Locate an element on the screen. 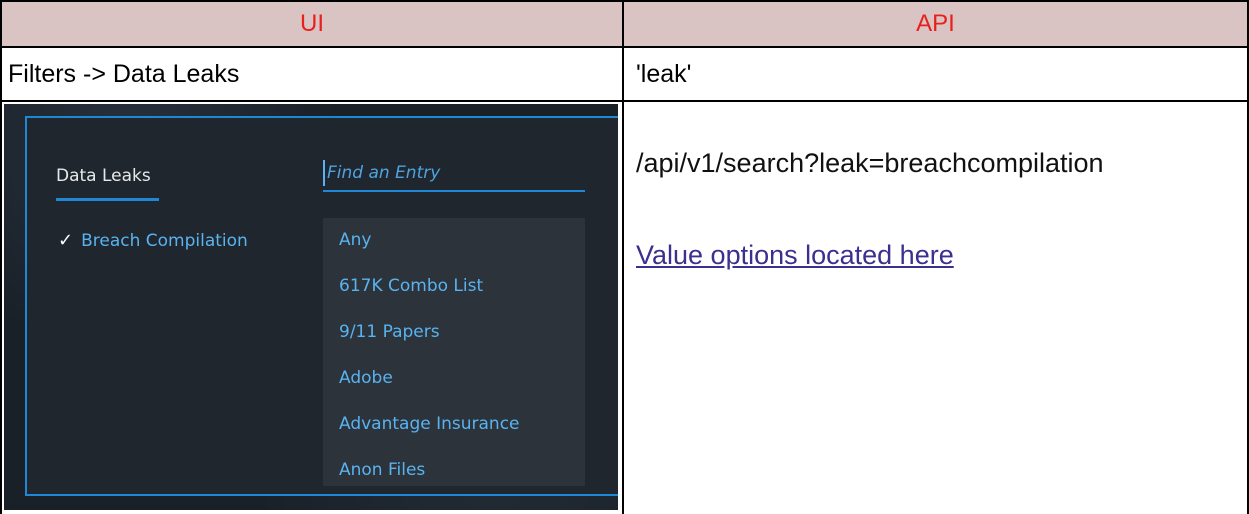 This screenshot has height=514, width=1249. list-item-advantage-insurance: Advantage Insurance is located at coordinates (429, 424).